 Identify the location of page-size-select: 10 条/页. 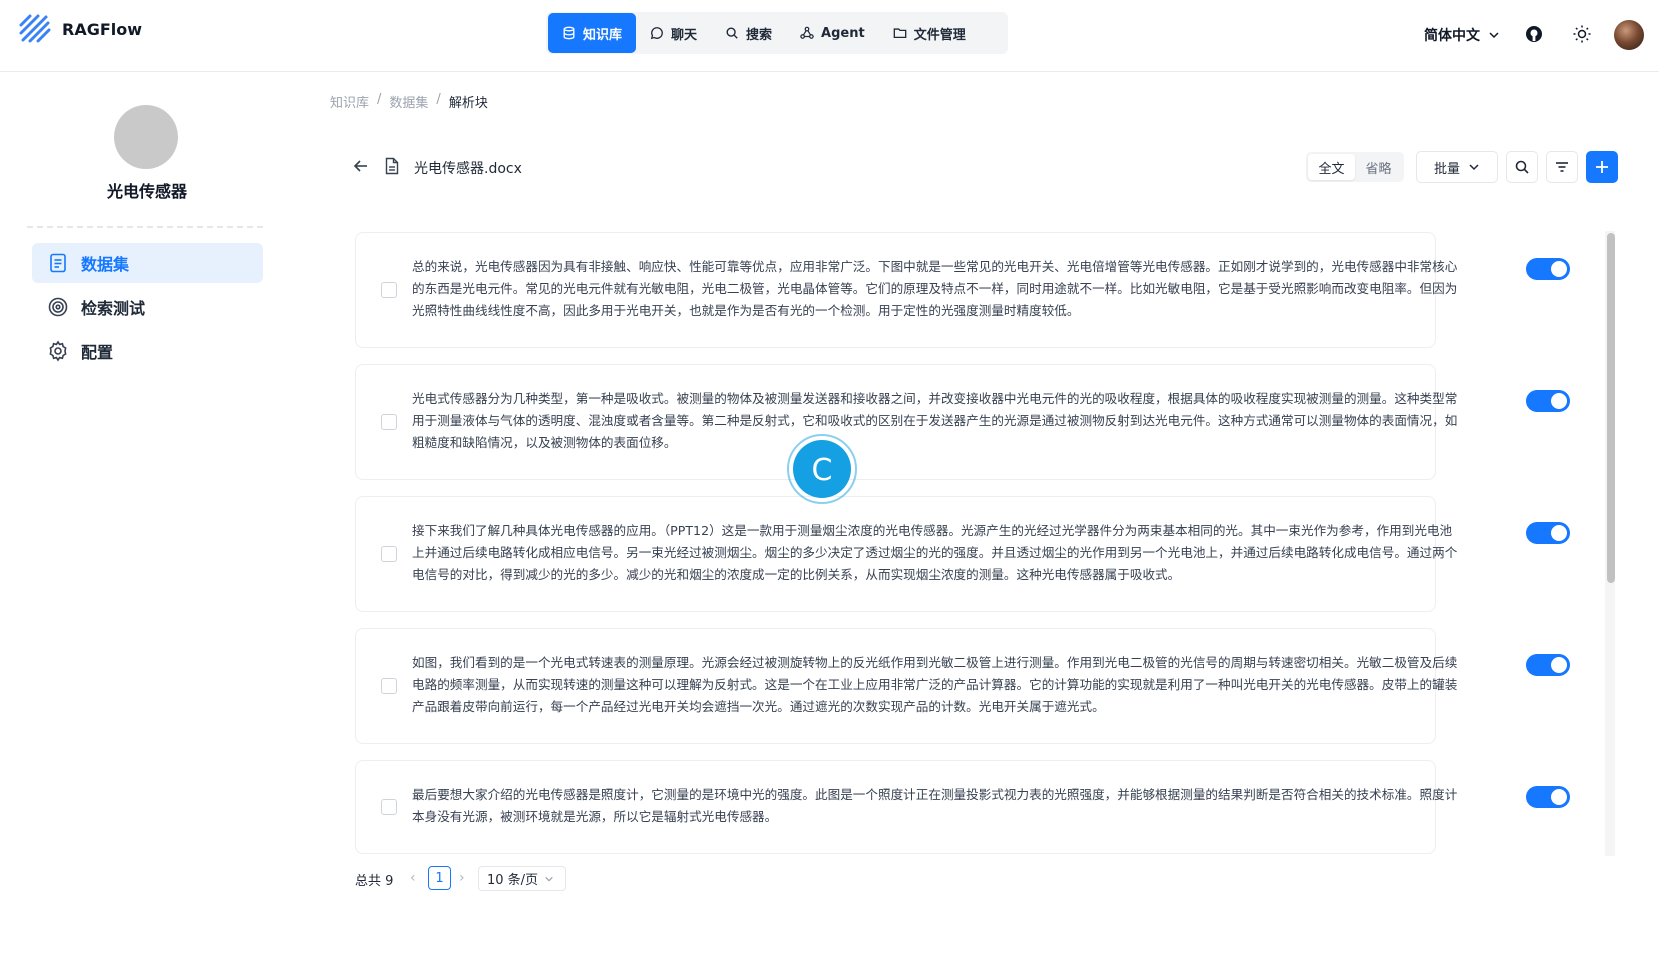
(522, 878).